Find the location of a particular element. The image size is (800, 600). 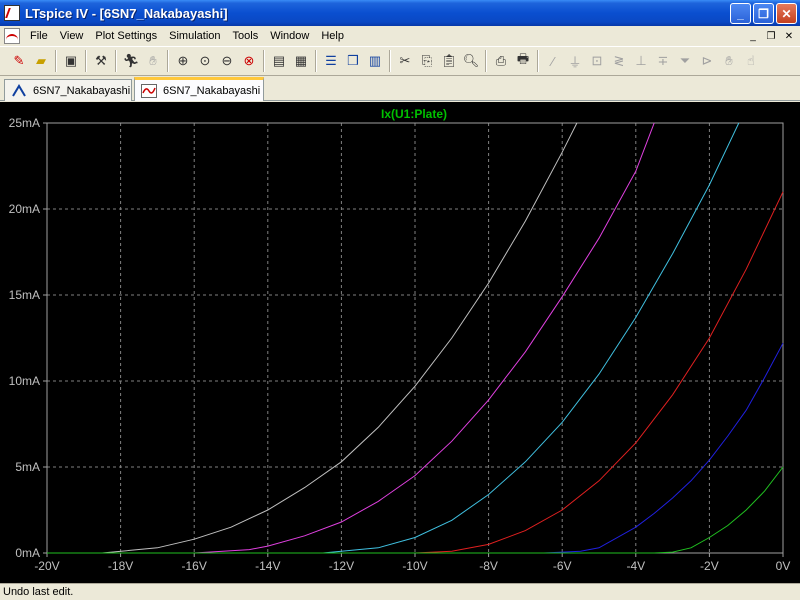

zoom-area-icon: ⊙ is located at coordinates (205, 61).